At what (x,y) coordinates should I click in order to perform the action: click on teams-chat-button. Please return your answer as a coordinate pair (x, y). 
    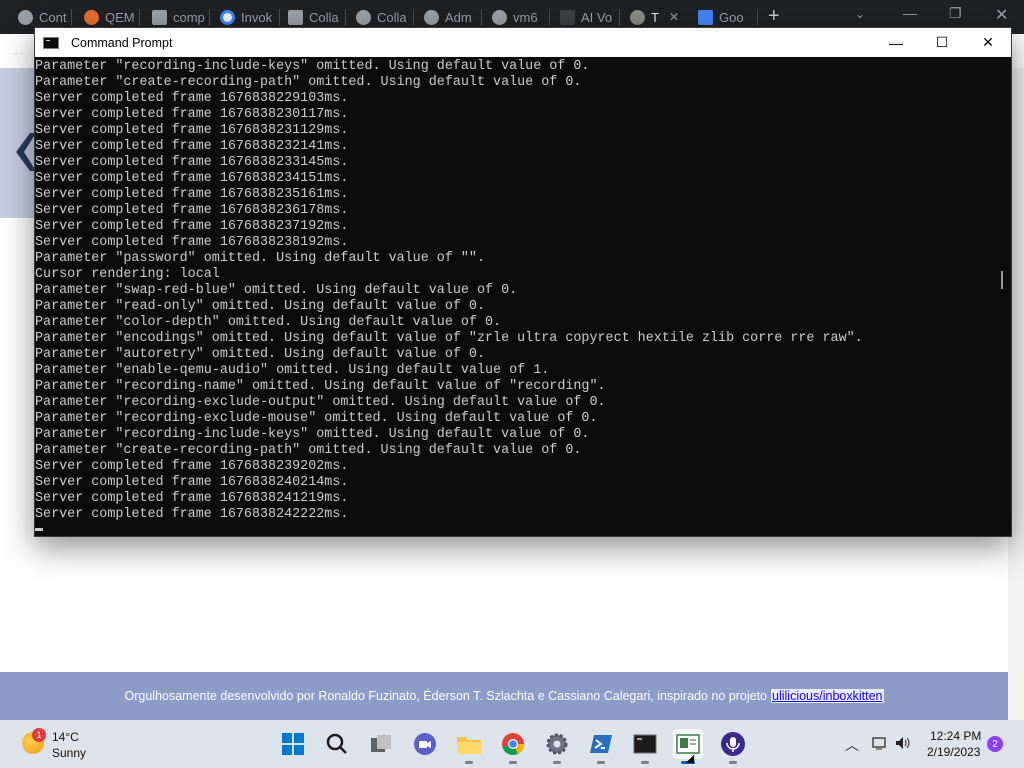
    Looking at the image, I should click on (425, 744).